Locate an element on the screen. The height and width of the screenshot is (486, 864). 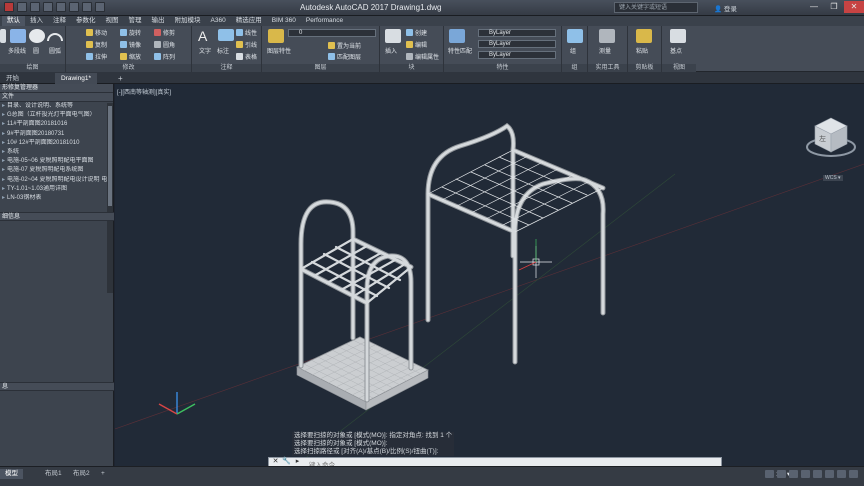
list-item: ▸ 9#平剖面图20180731 is located at coordinates (56, 134).